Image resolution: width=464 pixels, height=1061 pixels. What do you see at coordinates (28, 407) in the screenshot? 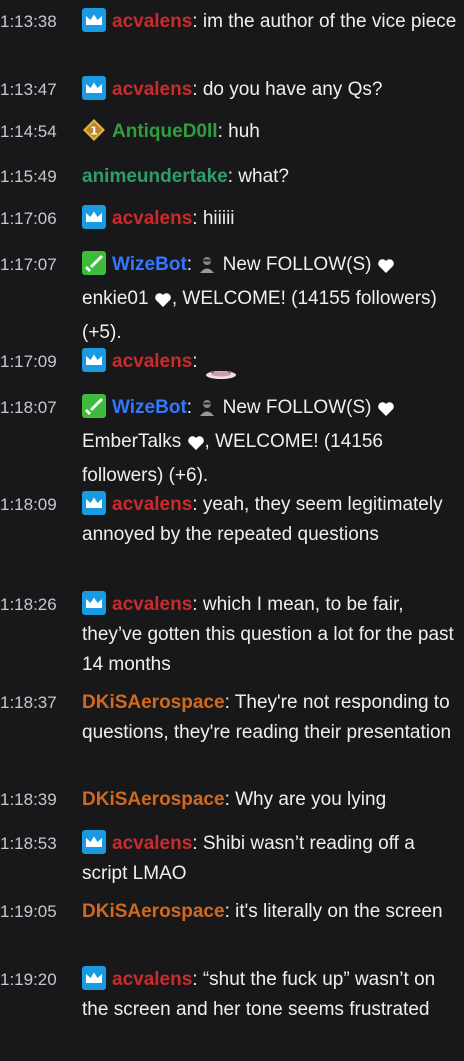
I see `timestamp: 1:18:07` at bounding box center [28, 407].